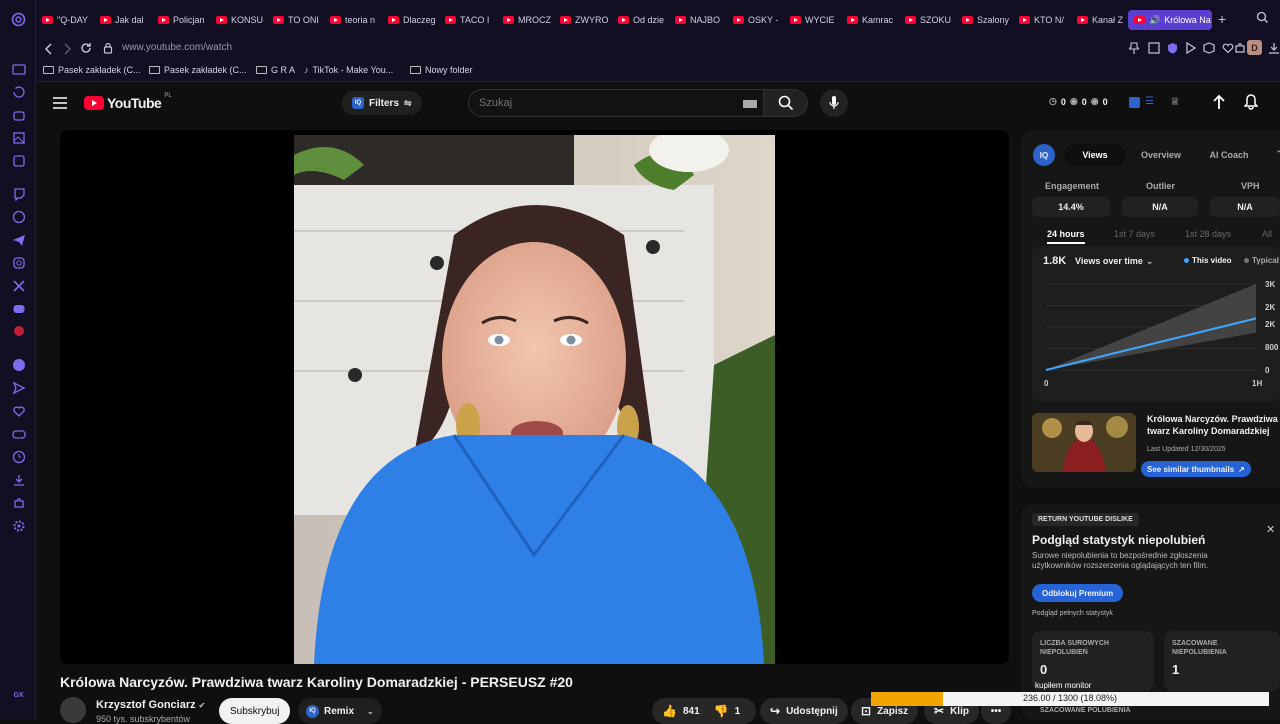 The height and width of the screenshot is (724, 1280). I want to click on new-tab-icon: +, so click(1222, 19).